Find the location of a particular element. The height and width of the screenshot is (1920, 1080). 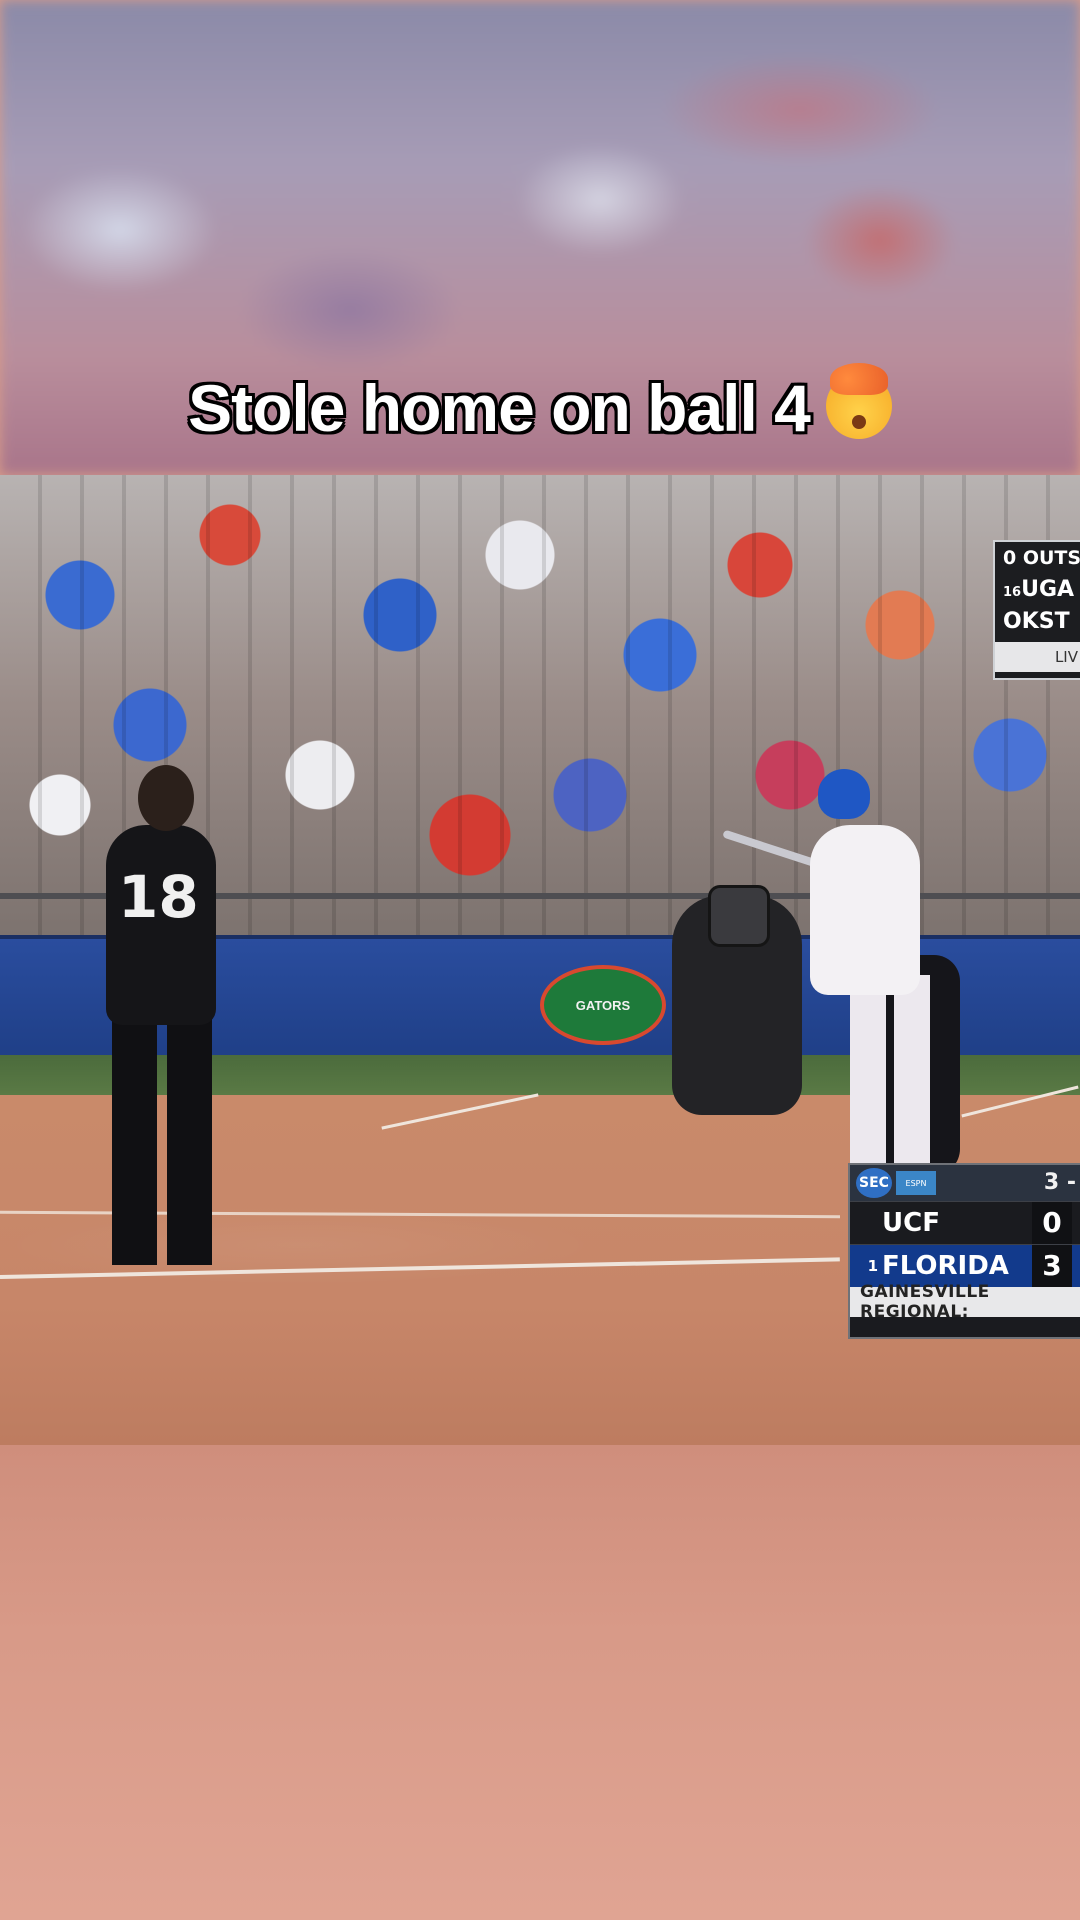

ticker-team-2: OKST is located at coordinates (1036, 621).